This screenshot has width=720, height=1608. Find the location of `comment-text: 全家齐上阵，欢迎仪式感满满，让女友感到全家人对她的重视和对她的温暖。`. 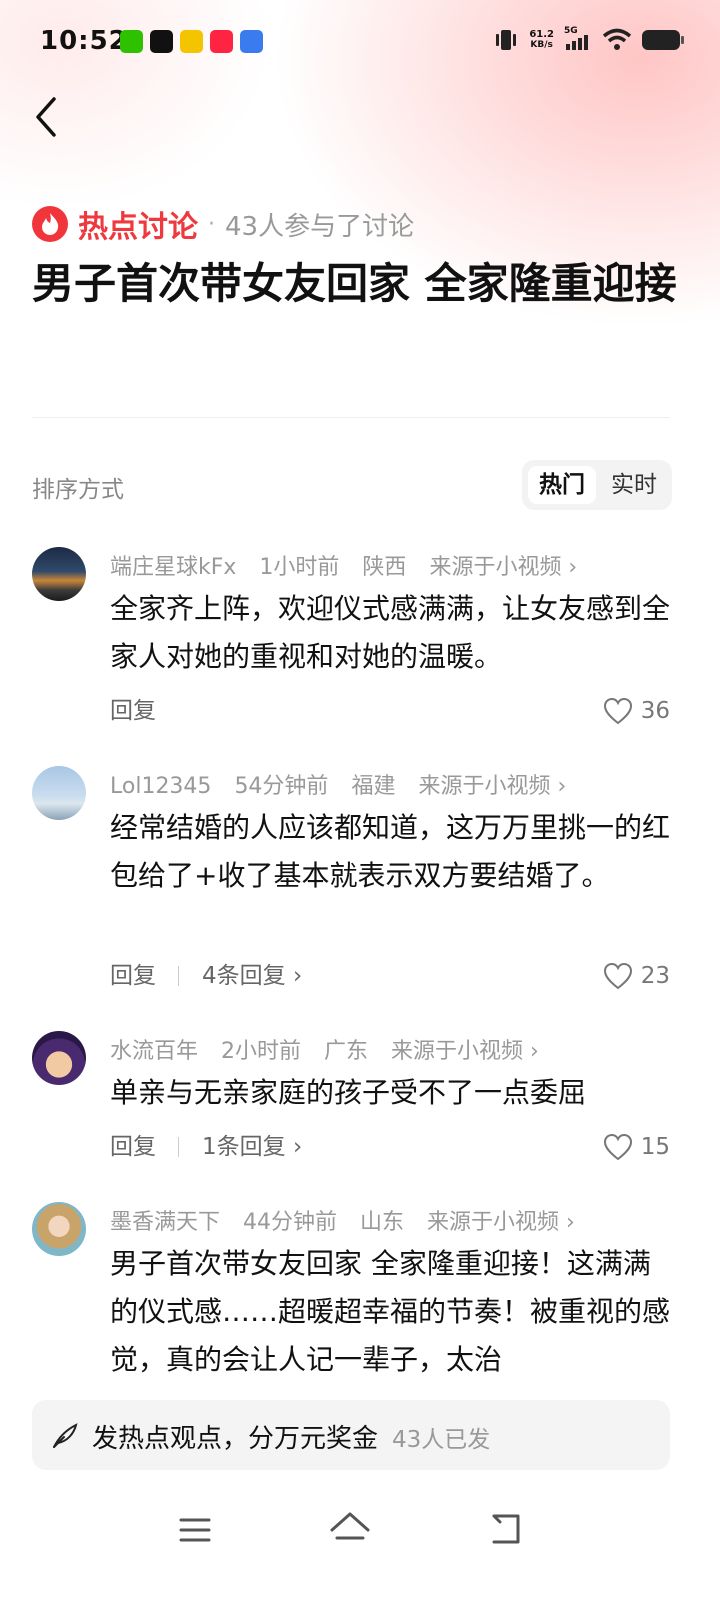

comment-text: 全家齐上阵，欢迎仪式感满满，让女友感到全家人对她的重视和对她的温暖。 is located at coordinates (390, 632).